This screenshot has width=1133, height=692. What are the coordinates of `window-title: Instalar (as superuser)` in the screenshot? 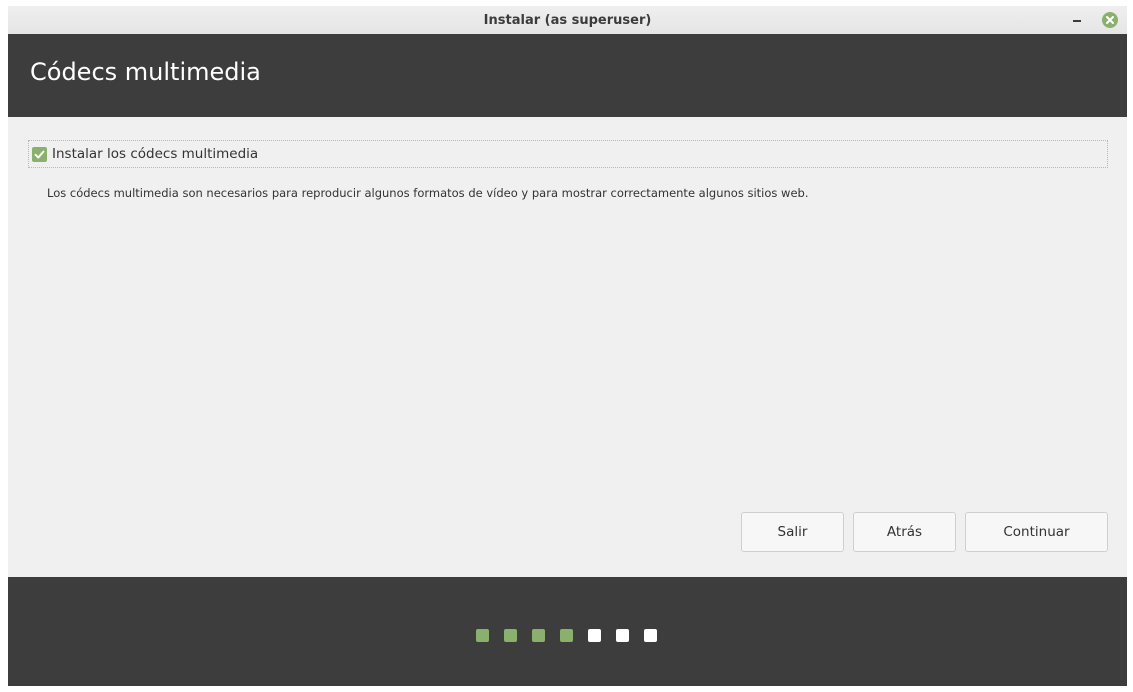 It's located at (567, 20).